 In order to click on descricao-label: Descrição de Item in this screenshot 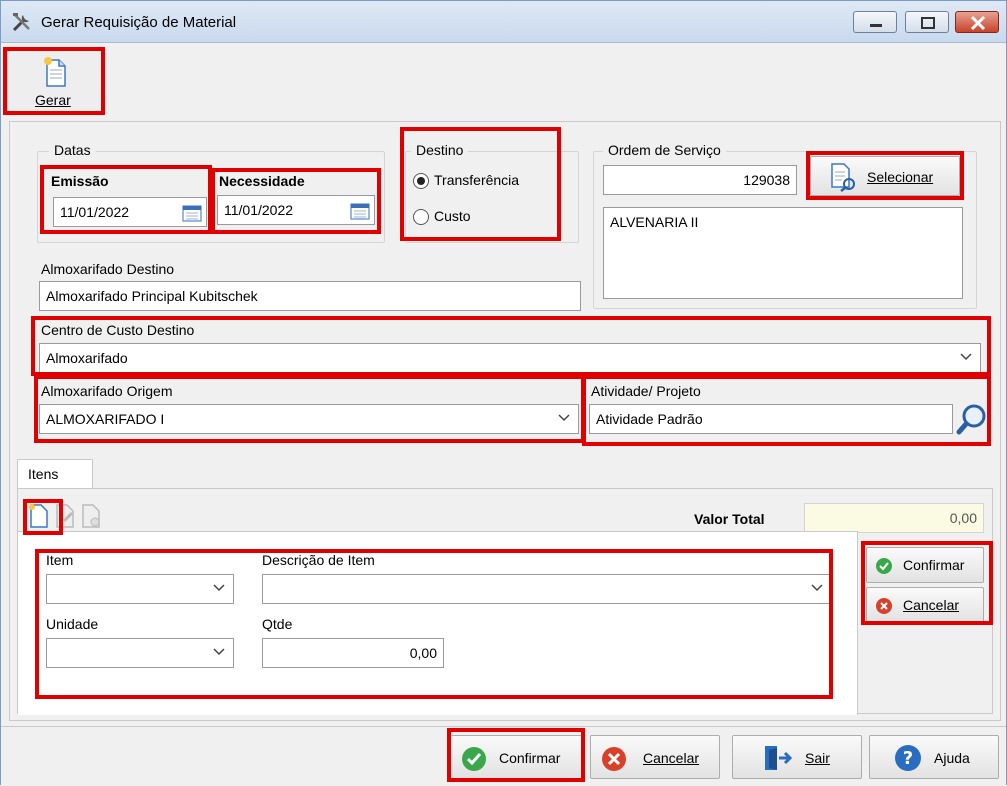, I will do `click(318, 560)`.